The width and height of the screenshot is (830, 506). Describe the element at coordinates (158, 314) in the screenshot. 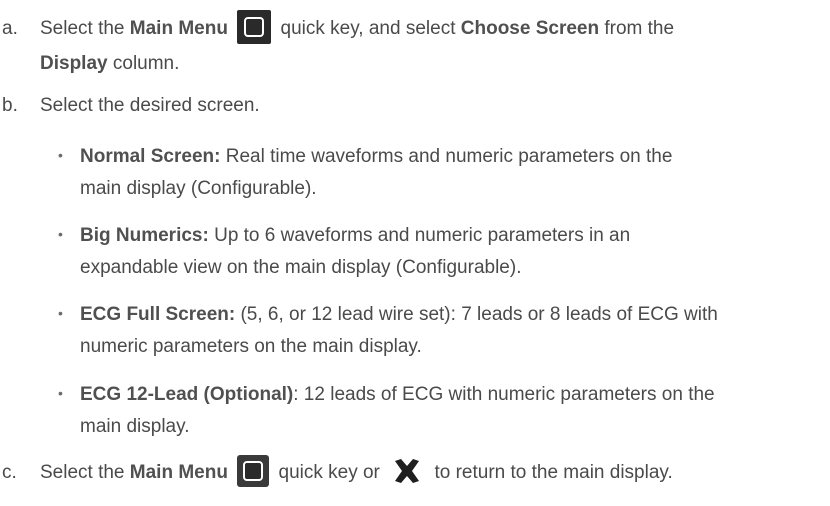

I see `bullet-title: ECG Full Screen:` at that location.